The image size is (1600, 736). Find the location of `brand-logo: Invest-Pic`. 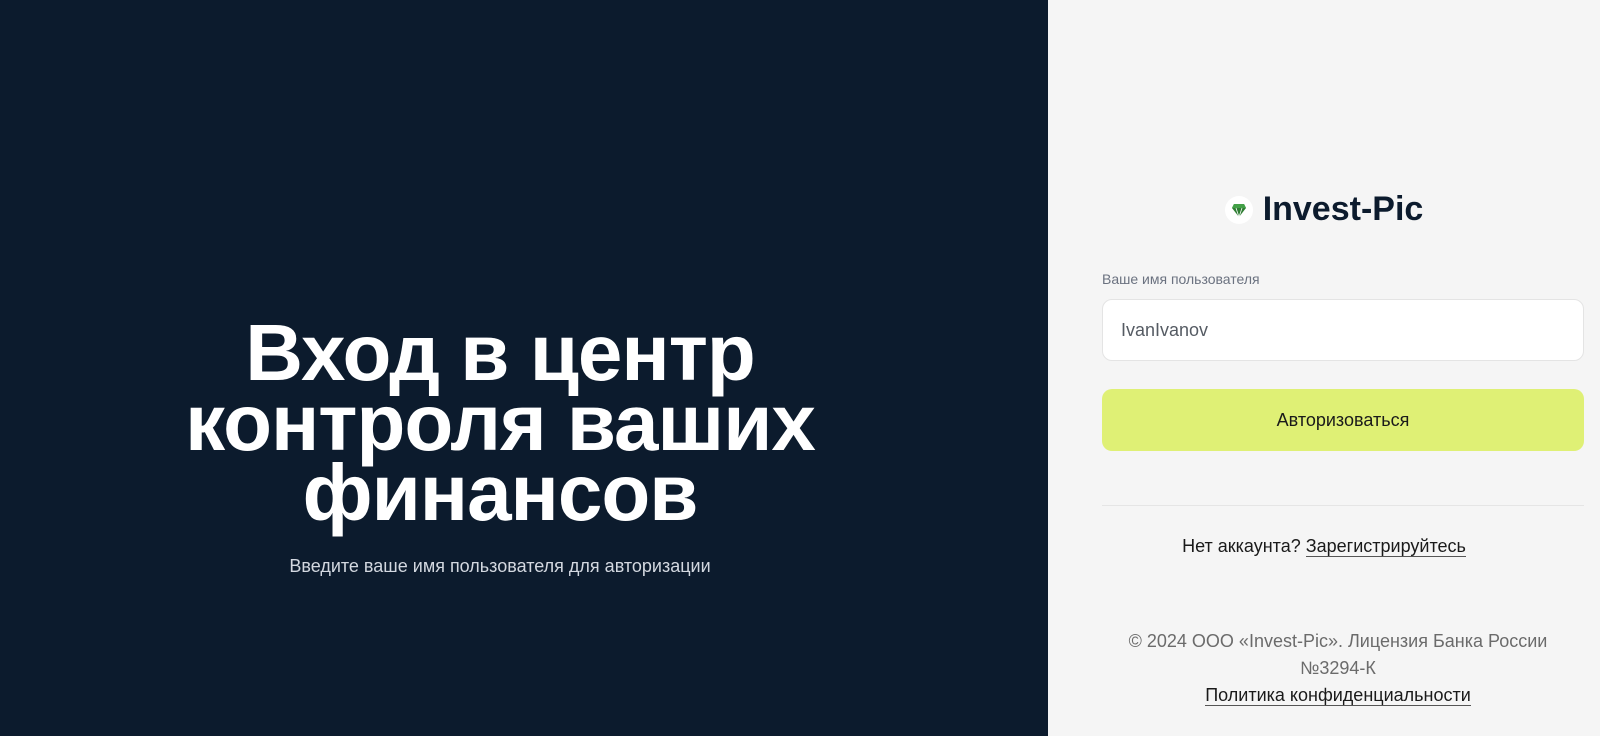

brand-logo: Invest-Pic is located at coordinates (1324, 209).